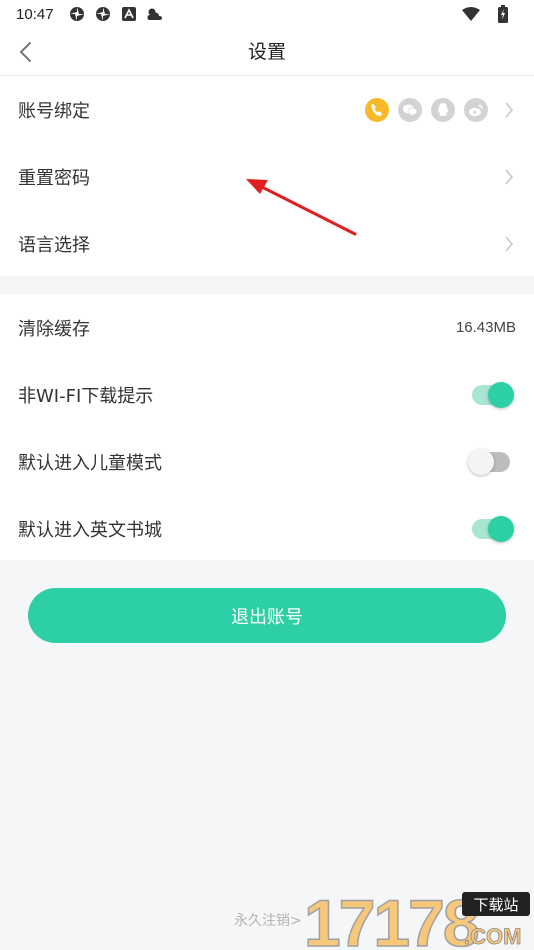 This screenshot has height=950, width=534. What do you see at coordinates (90, 530) in the screenshot?
I see `english-store-label: 默认进入英文书城` at bounding box center [90, 530].